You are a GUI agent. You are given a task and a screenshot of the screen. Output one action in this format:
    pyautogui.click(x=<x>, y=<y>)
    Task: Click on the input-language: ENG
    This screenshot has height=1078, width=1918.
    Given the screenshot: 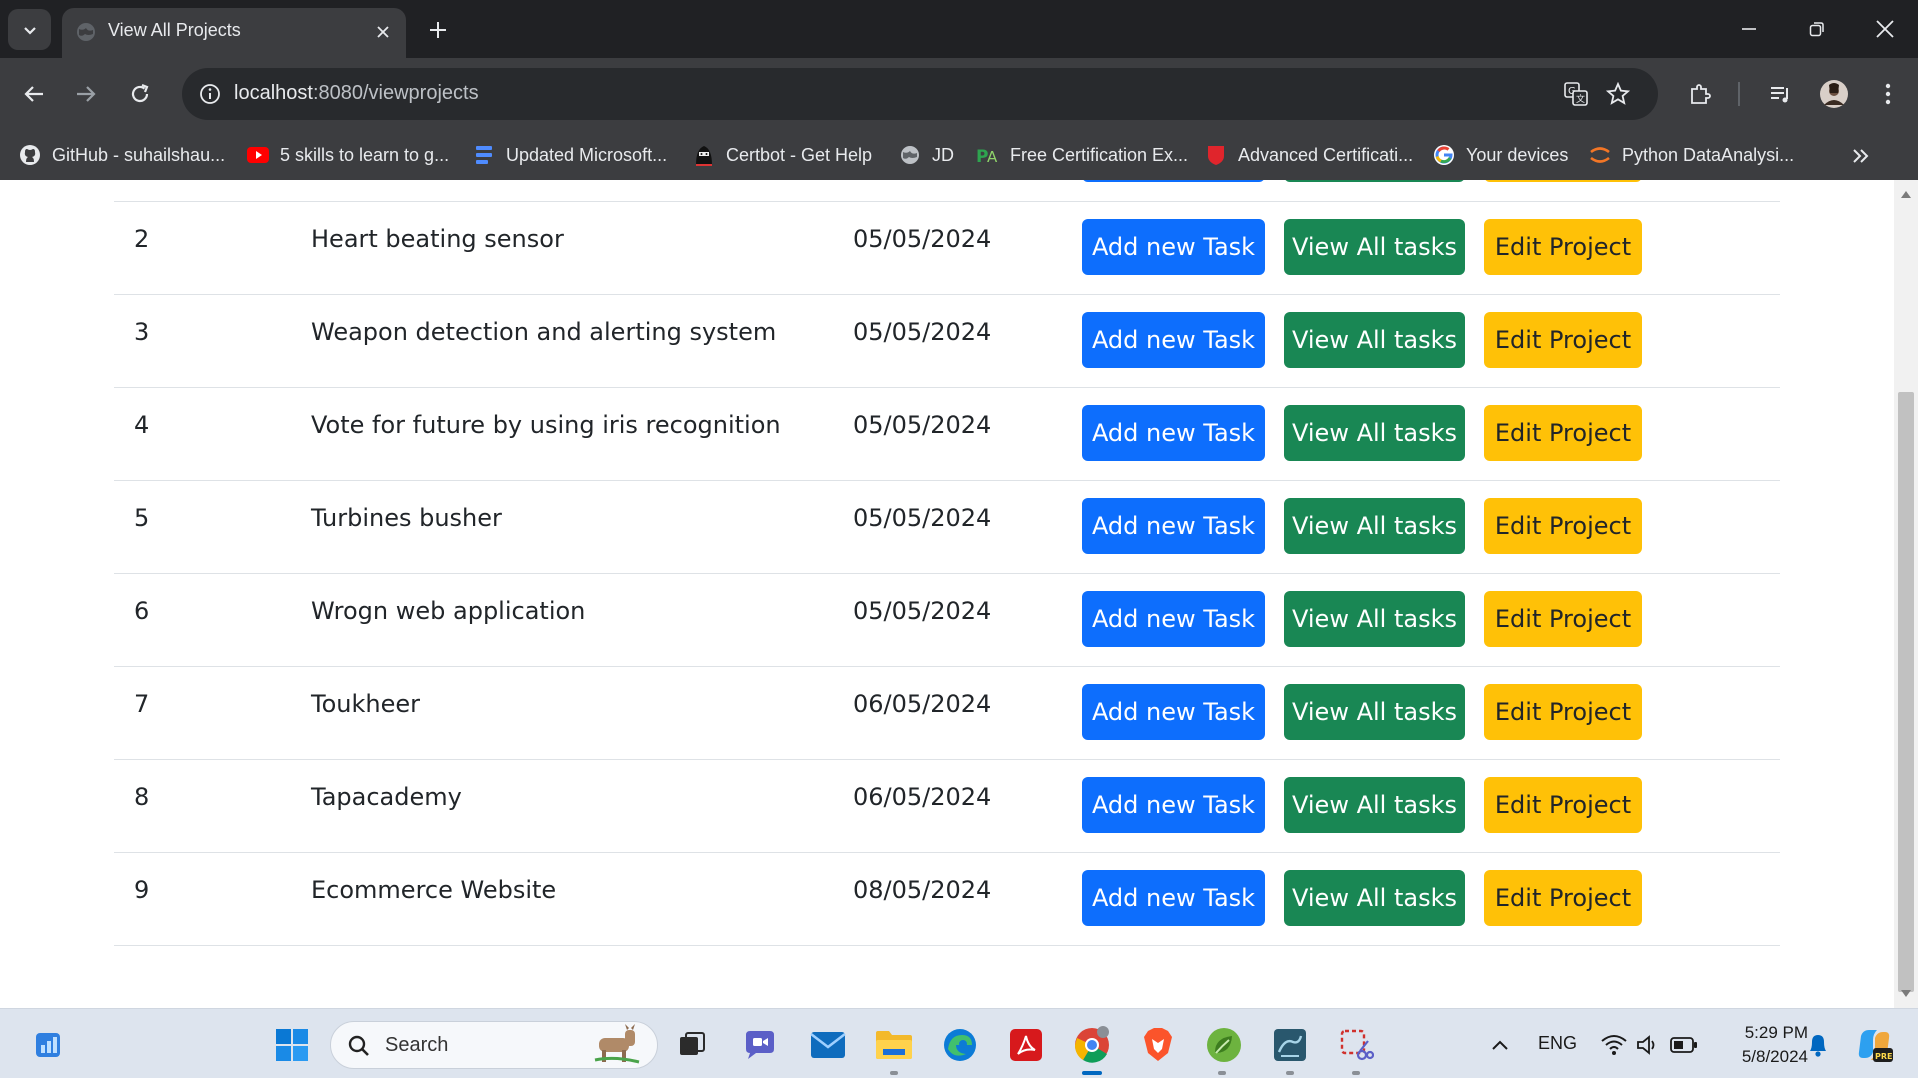 What is the action you would take?
    pyautogui.click(x=1557, y=1043)
    